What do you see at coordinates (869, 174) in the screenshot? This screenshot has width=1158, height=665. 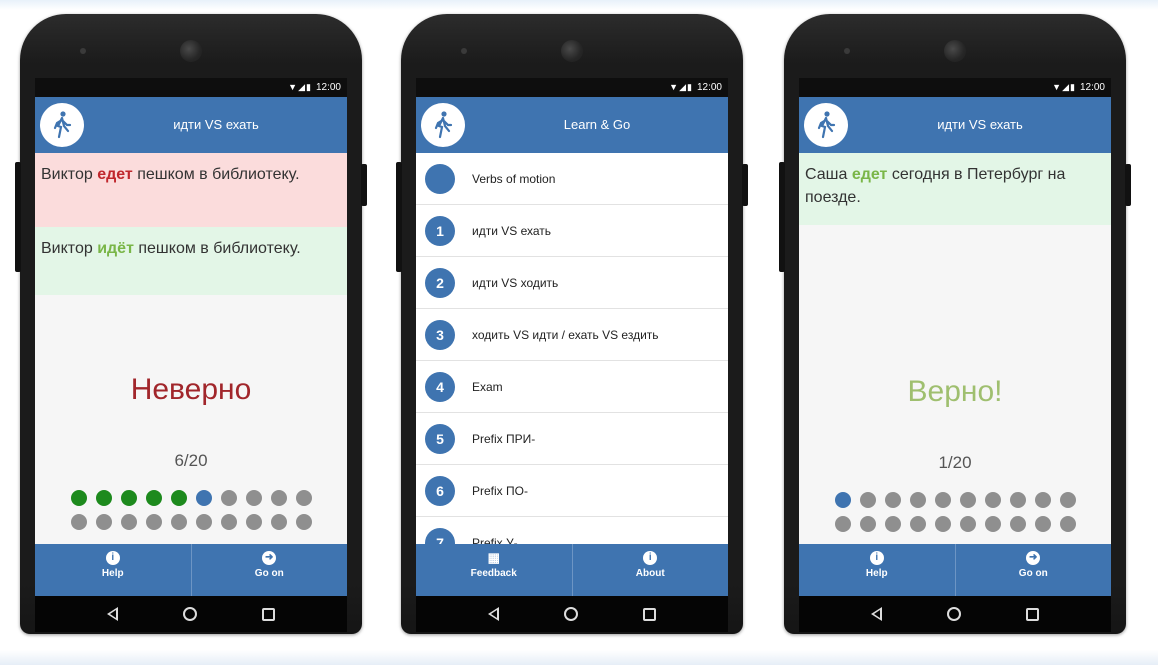 I see `correct-verb: едет` at bounding box center [869, 174].